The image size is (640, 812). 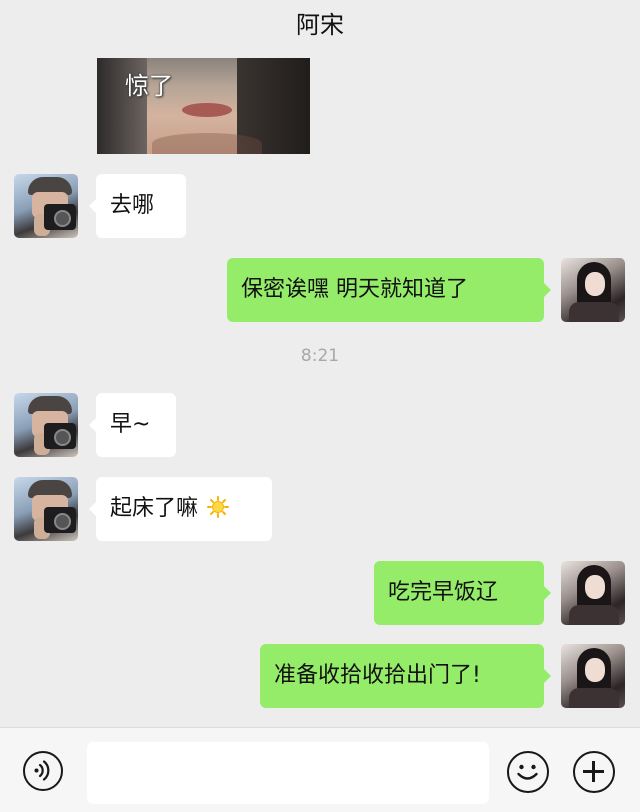 I want to click on message-bubble-received: 起床了嘛, so click(x=180, y=509).